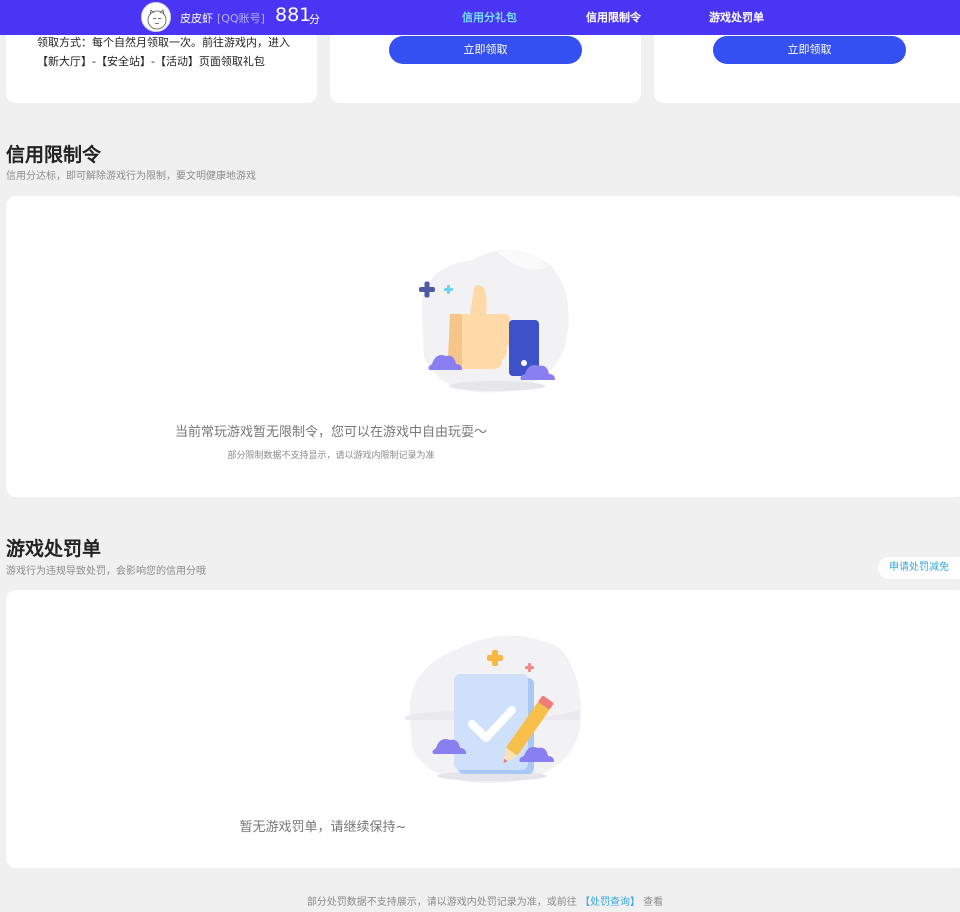 The image size is (960, 912). I want to click on gift-card-3: 立即领取, so click(807, 69).